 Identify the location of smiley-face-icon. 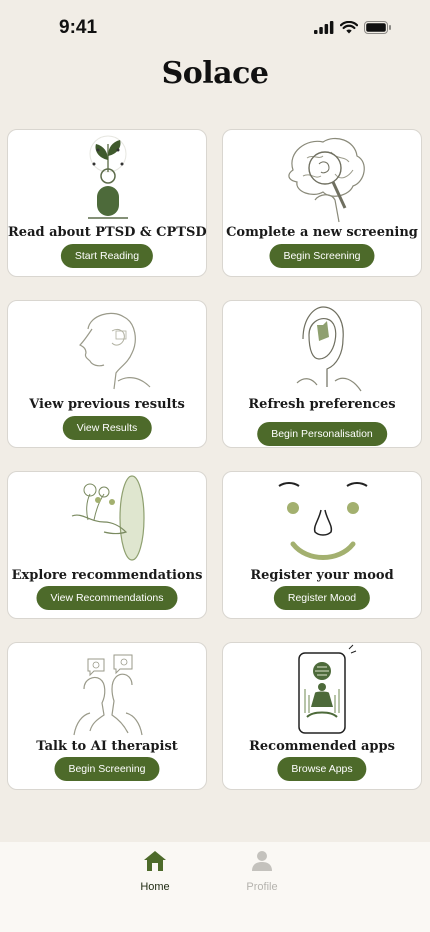
(323, 521).